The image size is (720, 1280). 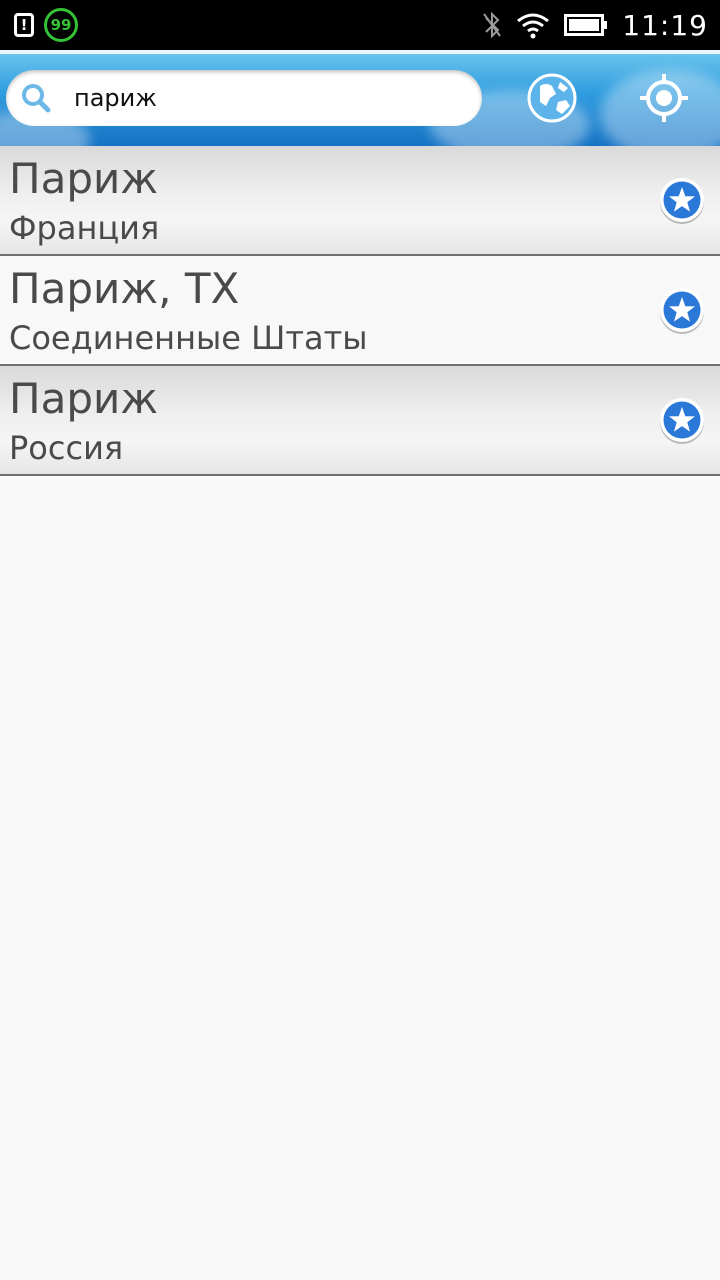 What do you see at coordinates (244, 98) in the screenshot?
I see `search-input: париж` at bounding box center [244, 98].